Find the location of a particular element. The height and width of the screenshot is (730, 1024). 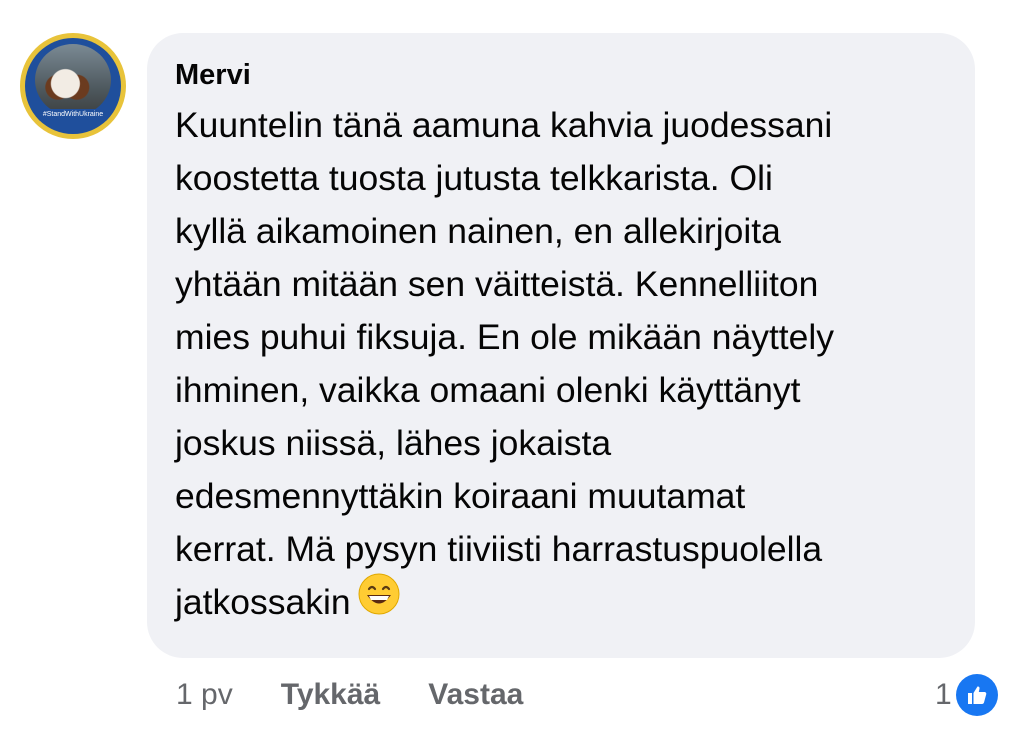

comment-text-line-last: jatkossakin is located at coordinates (560, 602).